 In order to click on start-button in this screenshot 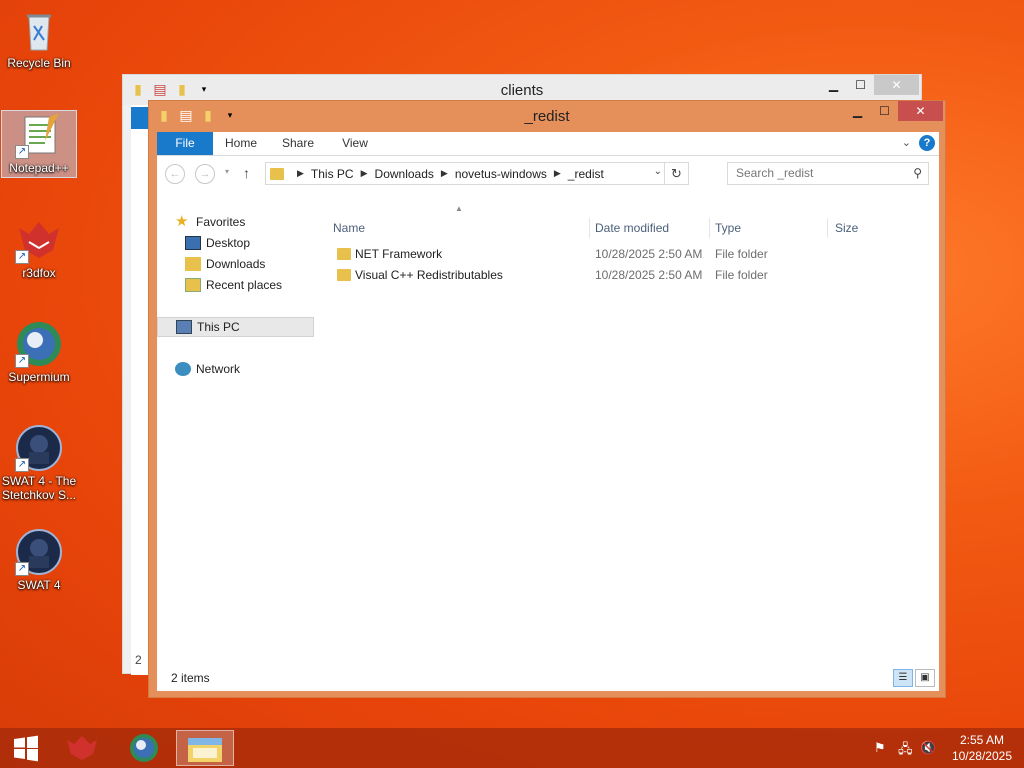, I will do `click(26, 748)`.